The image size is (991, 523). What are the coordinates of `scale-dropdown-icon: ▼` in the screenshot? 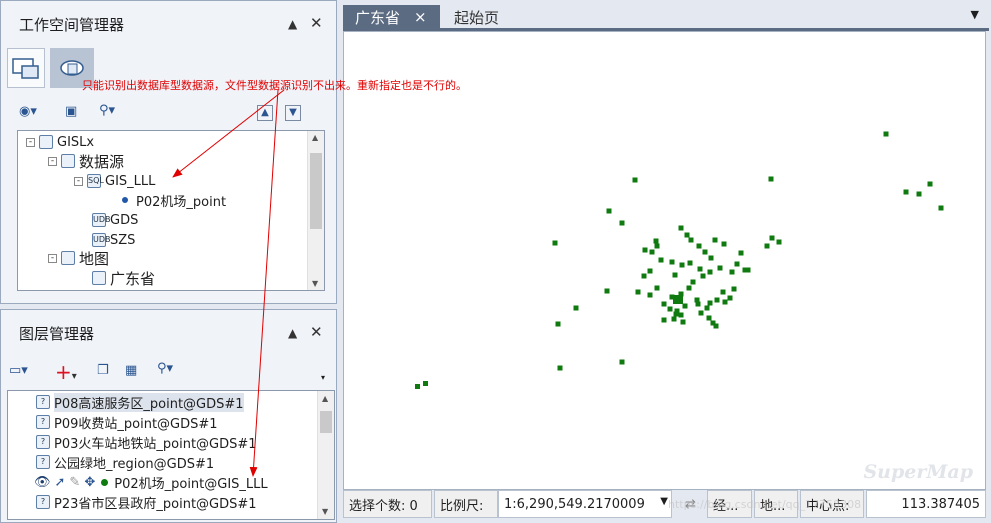 It's located at (664, 501).